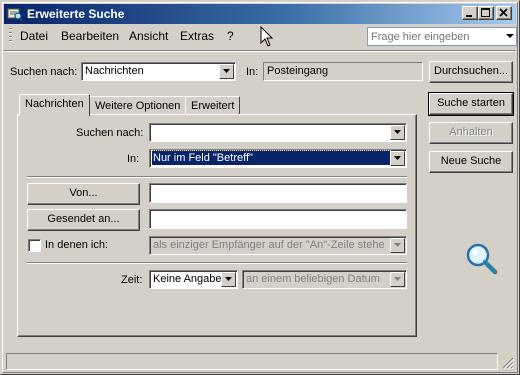 This screenshot has height=375, width=520. What do you see at coordinates (471, 133) in the screenshot?
I see `stop-button: Anhalten` at bounding box center [471, 133].